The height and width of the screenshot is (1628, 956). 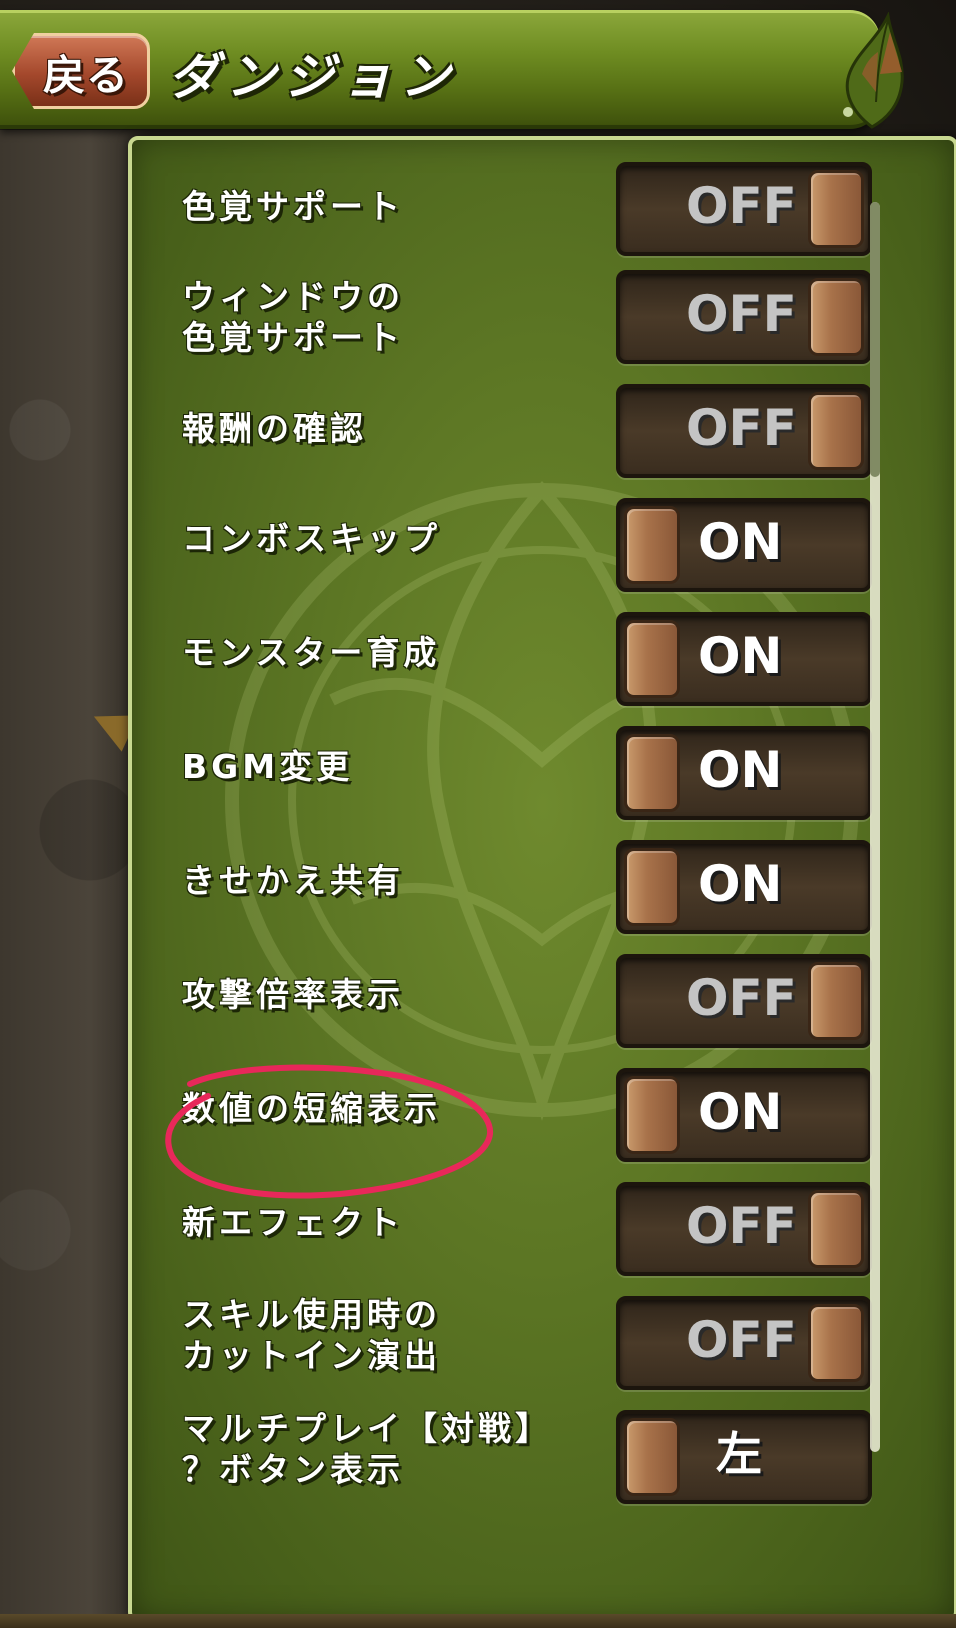 What do you see at coordinates (311, 1335) in the screenshot?
I see `setting-label-cutin: スキル使用時の カットイン演出` at bounding box center [311, 1335].